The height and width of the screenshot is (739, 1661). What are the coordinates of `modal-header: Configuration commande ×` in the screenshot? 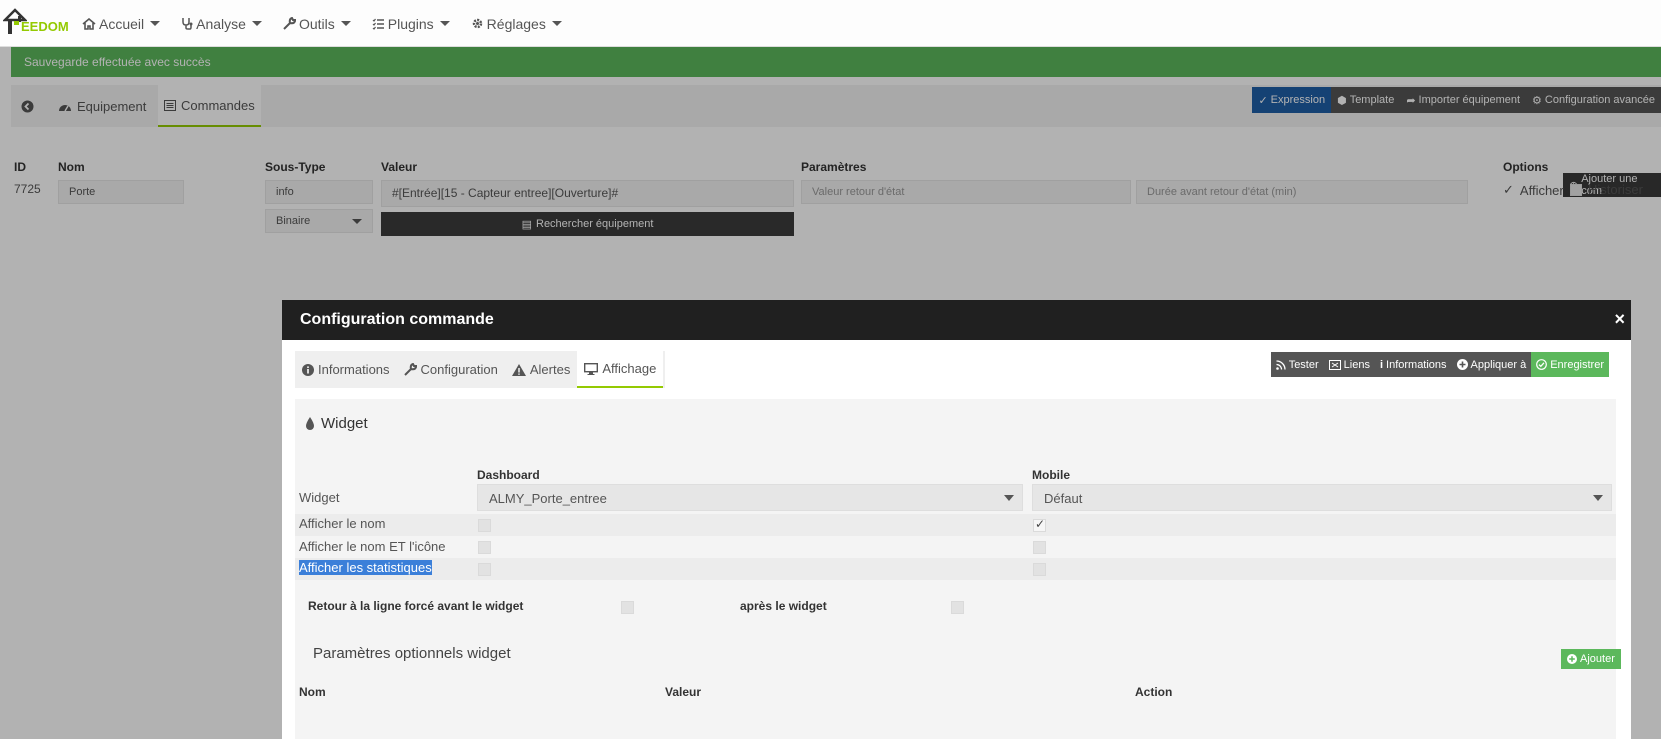 It's located at (956, 320).